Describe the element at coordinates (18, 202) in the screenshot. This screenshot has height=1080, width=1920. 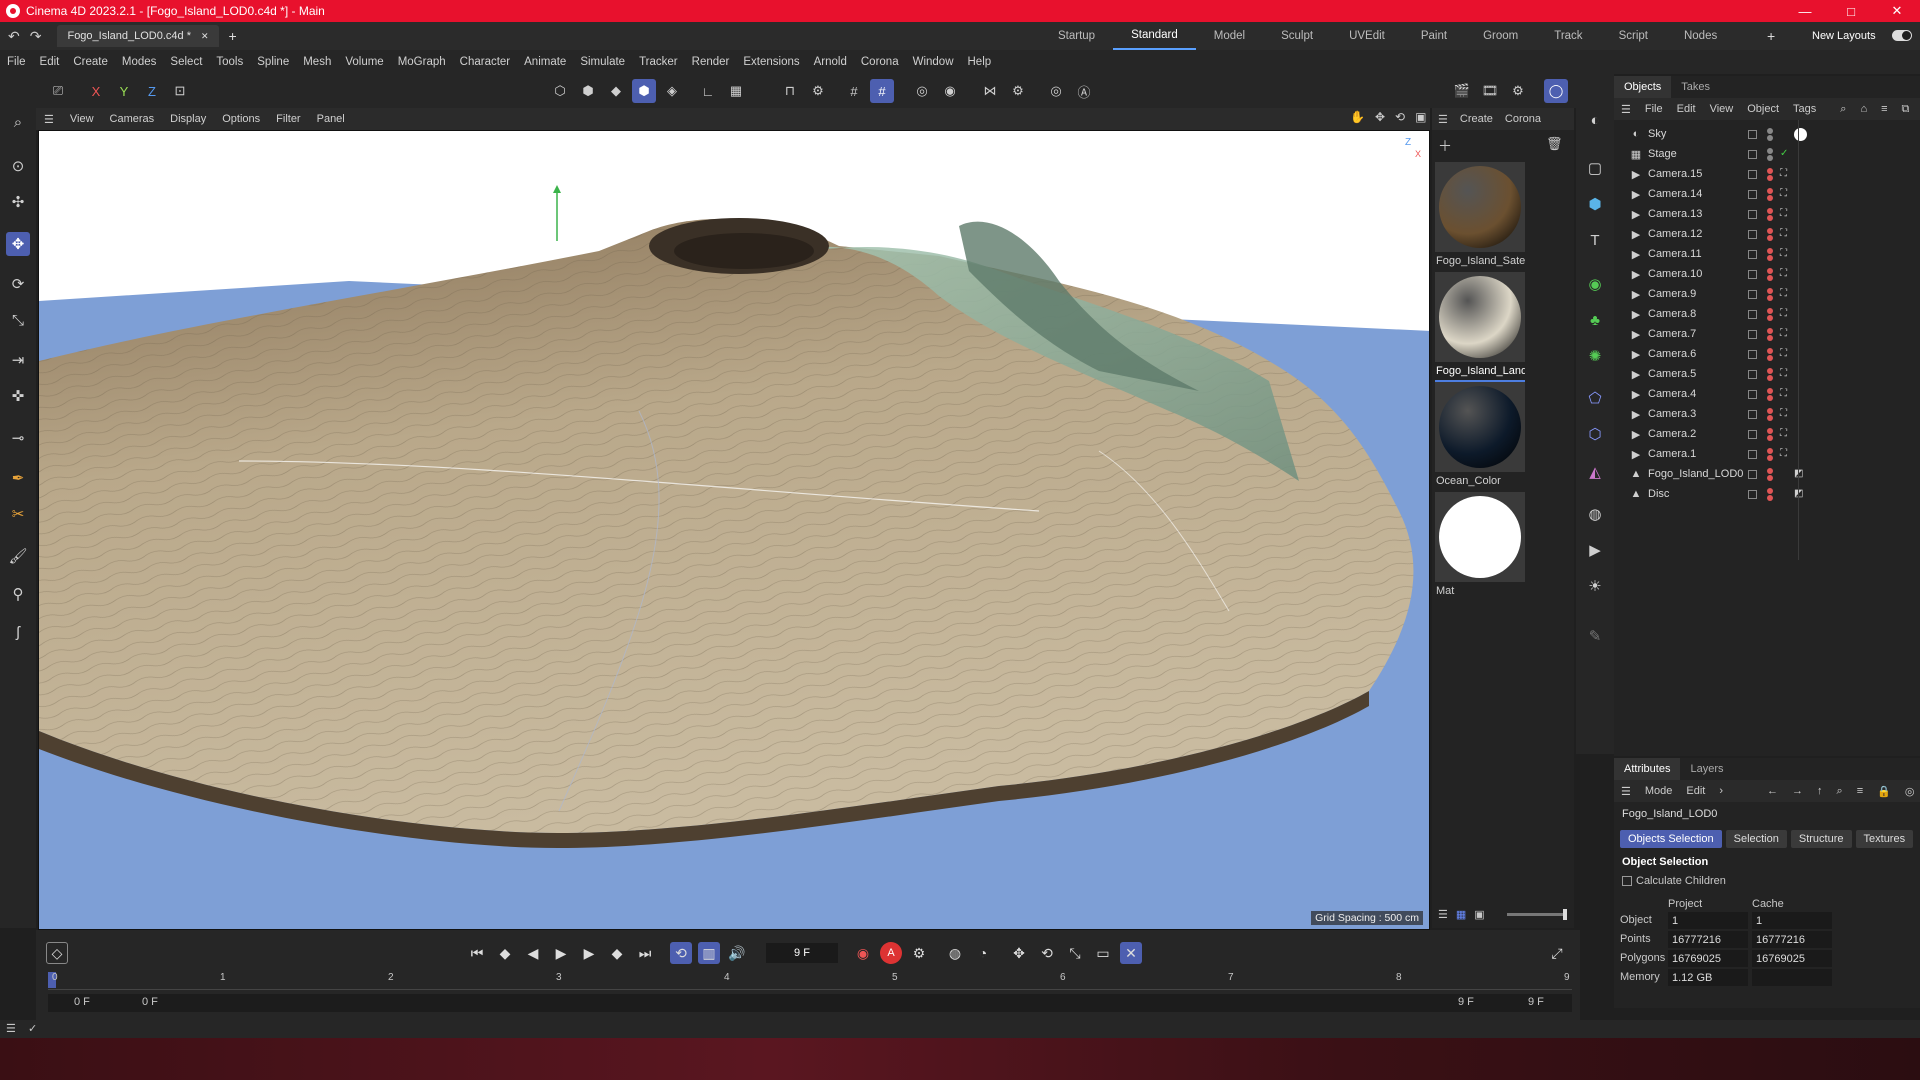
I see `live-select-icon: ✣` at that location.